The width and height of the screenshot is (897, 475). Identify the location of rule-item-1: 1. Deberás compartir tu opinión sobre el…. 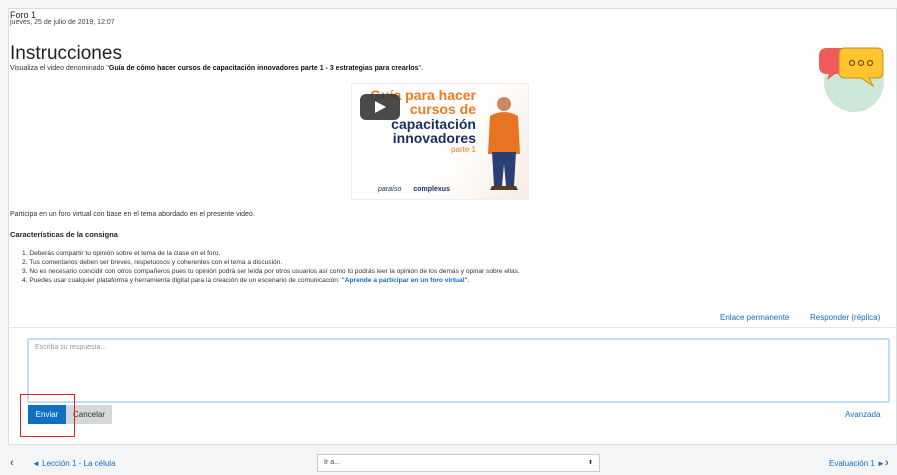
(121, 253).